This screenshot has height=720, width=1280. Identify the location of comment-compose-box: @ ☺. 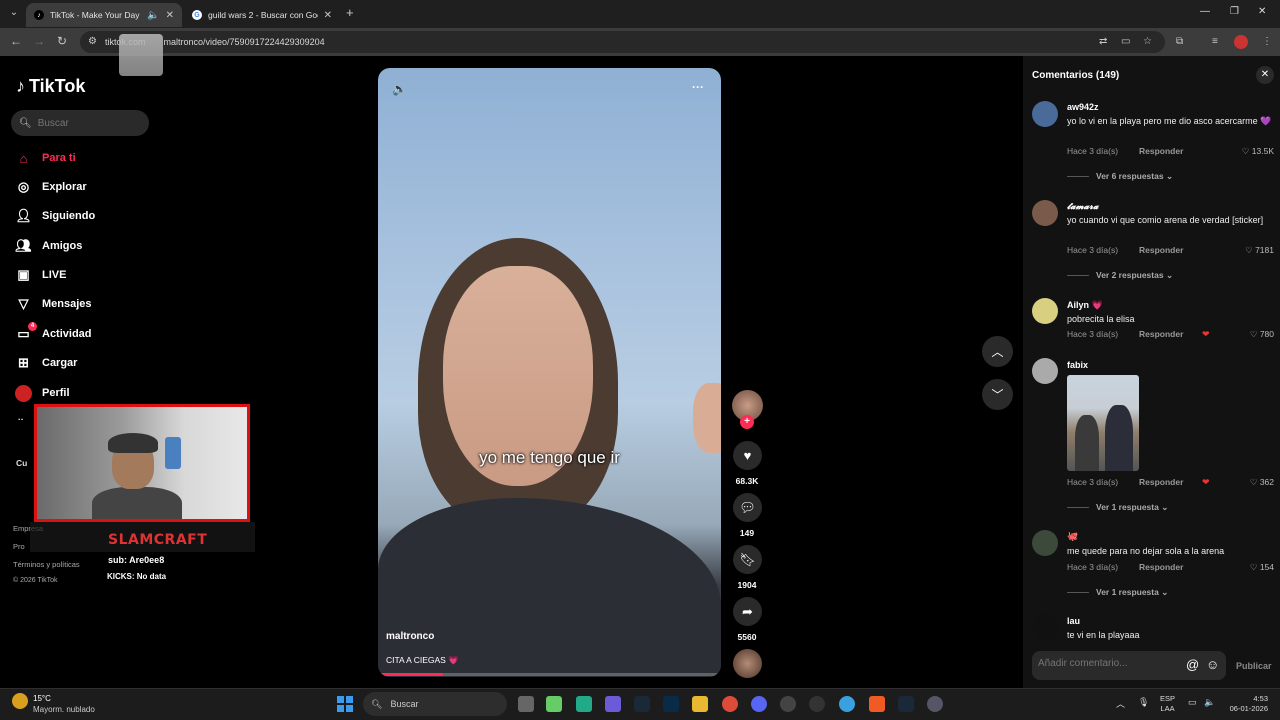
(1129, 665).